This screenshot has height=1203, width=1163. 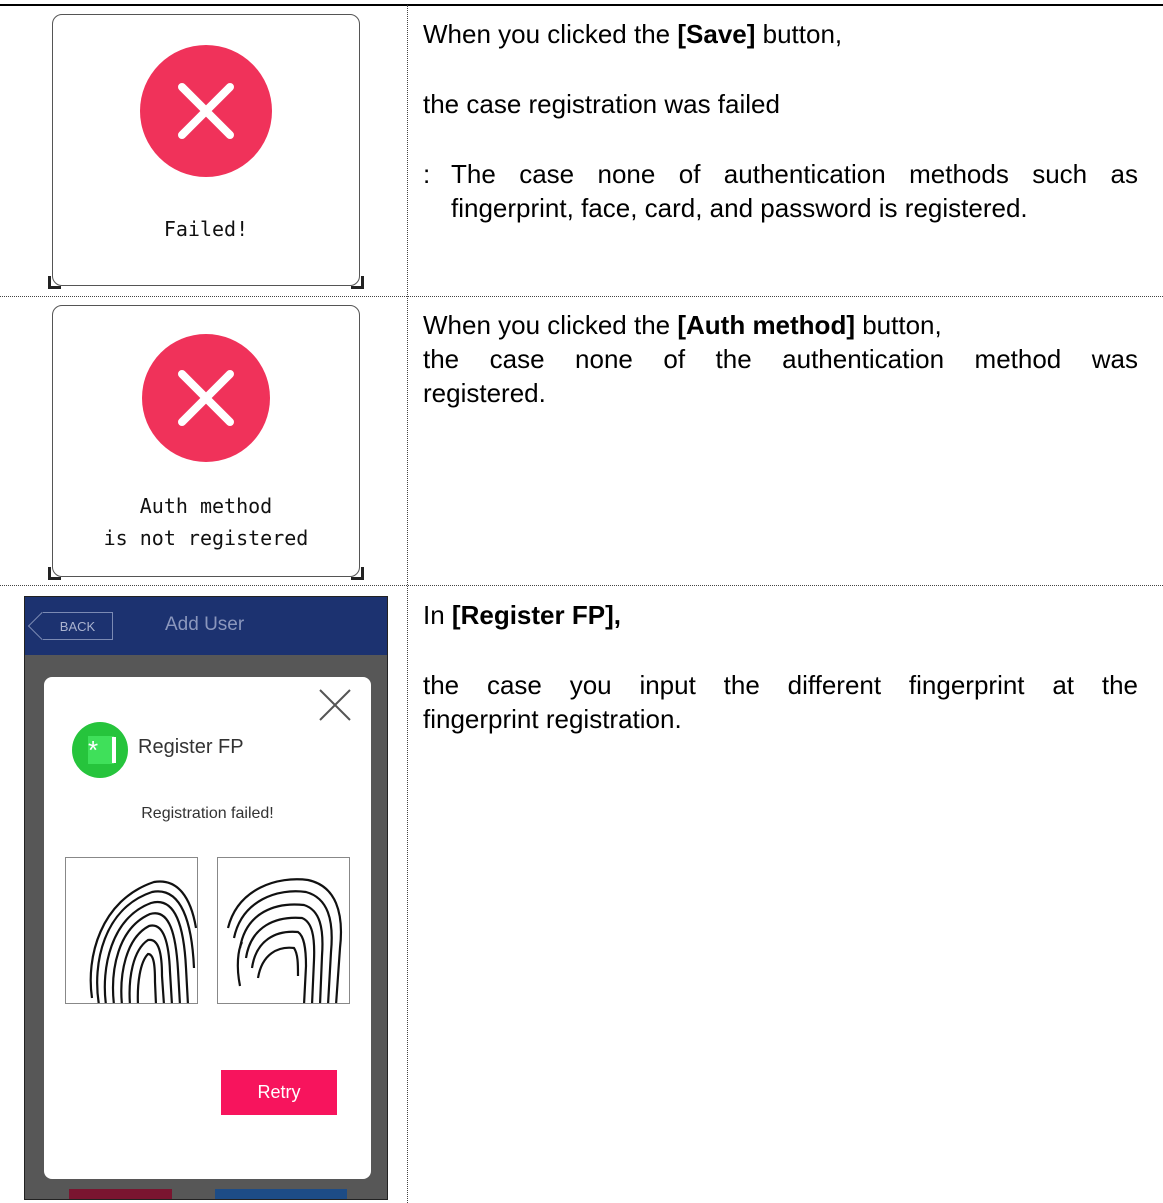 I want to click on desc-text: In, so click(x=437, y=615).